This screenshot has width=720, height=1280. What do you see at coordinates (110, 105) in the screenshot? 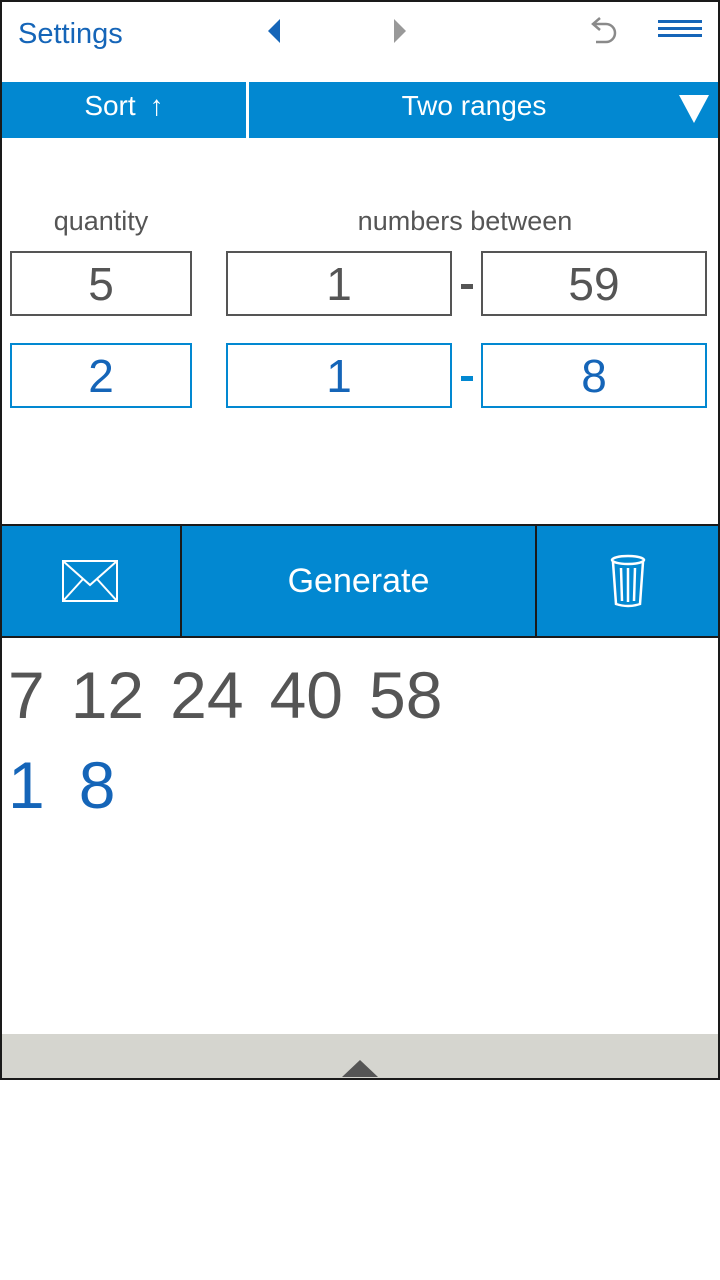
I see `sort-label: Sort` at bounding box center [110, 105].